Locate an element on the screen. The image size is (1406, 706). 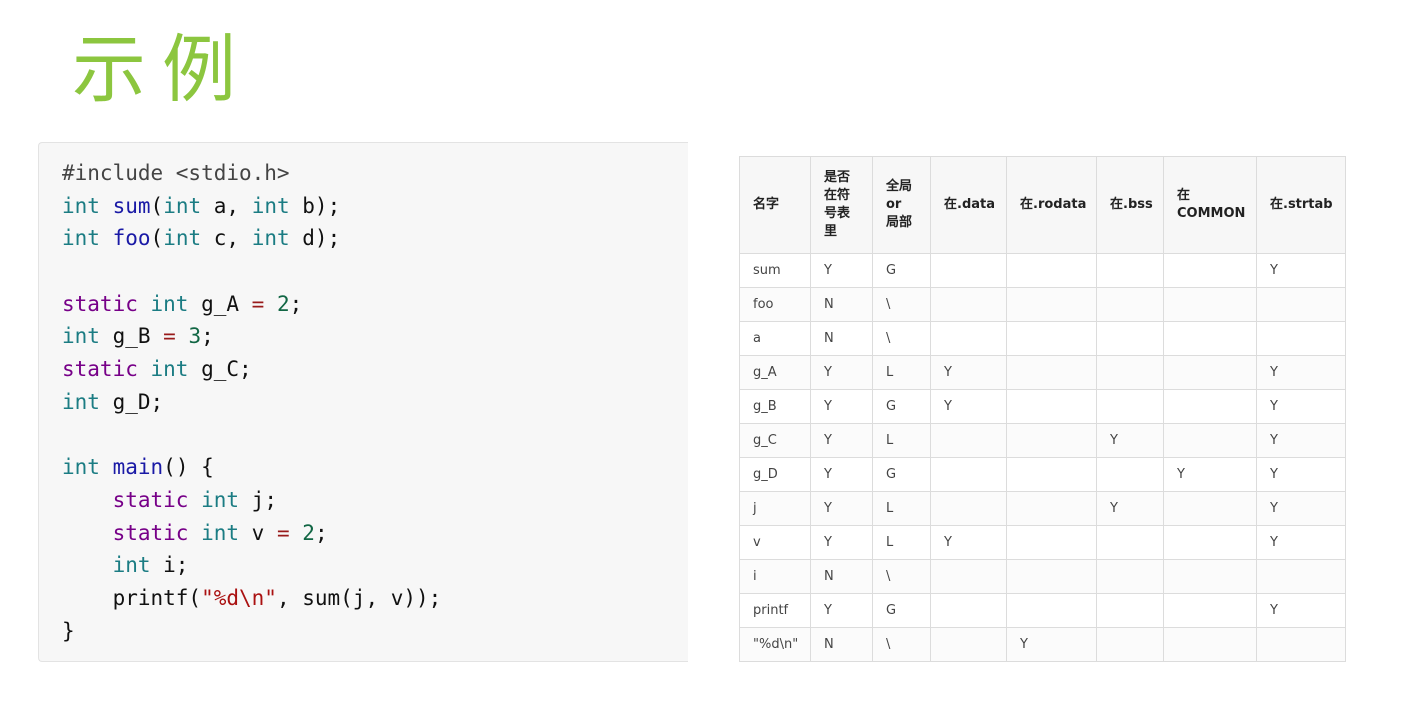
code-token-plain: i; is located at coordinates (169, 565).